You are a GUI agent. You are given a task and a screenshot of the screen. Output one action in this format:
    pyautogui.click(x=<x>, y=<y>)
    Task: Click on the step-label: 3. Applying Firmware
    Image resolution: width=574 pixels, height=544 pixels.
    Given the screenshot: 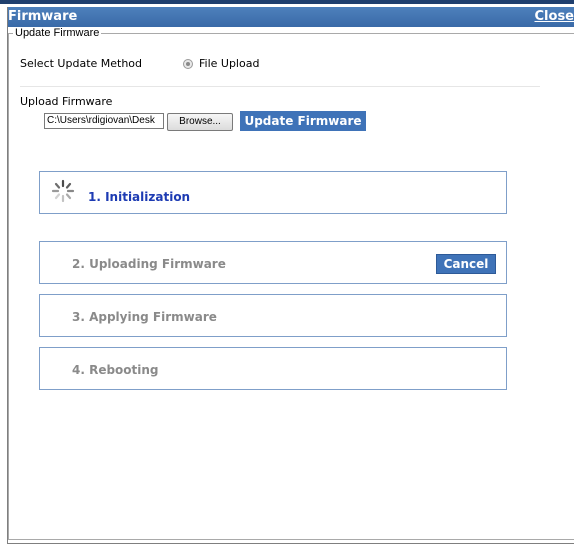 What is the action you would take?
    pyautogui.click(x=144, y=317)
    